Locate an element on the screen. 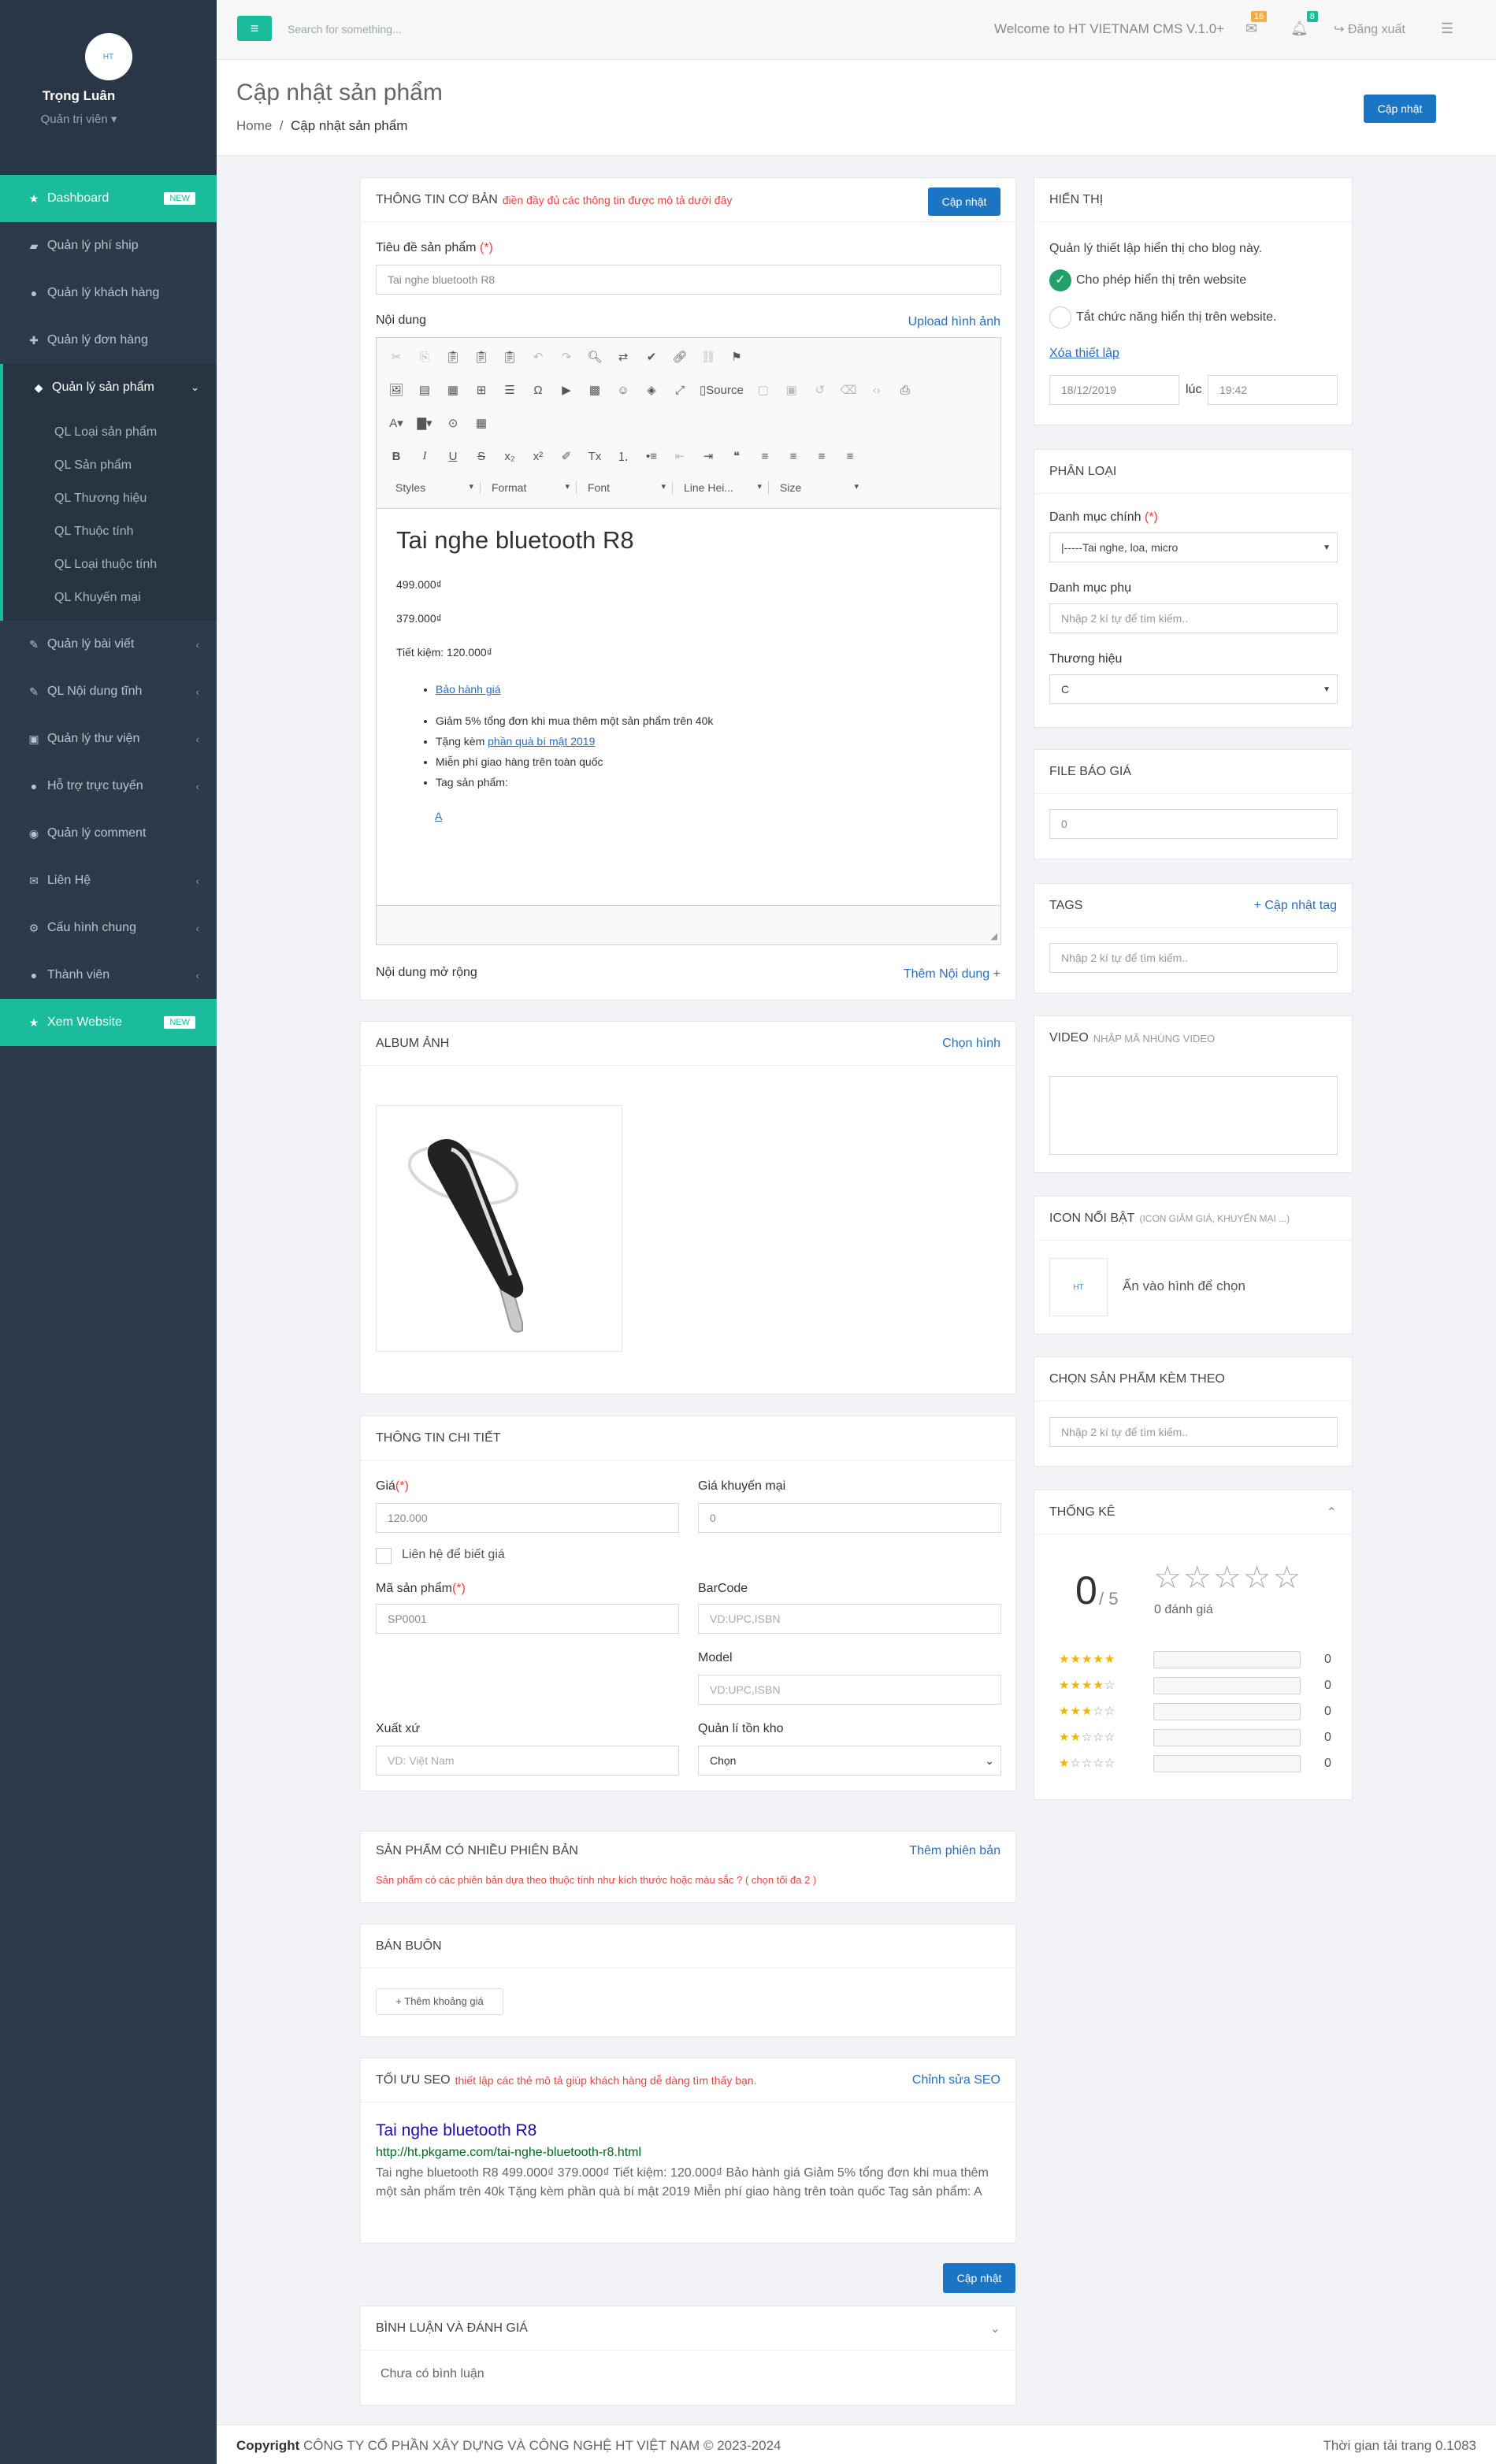 This screenshot has width=1496, height=2464. submenu-item-brands: QL Thương hiệu is located at coordinates (110, 498).